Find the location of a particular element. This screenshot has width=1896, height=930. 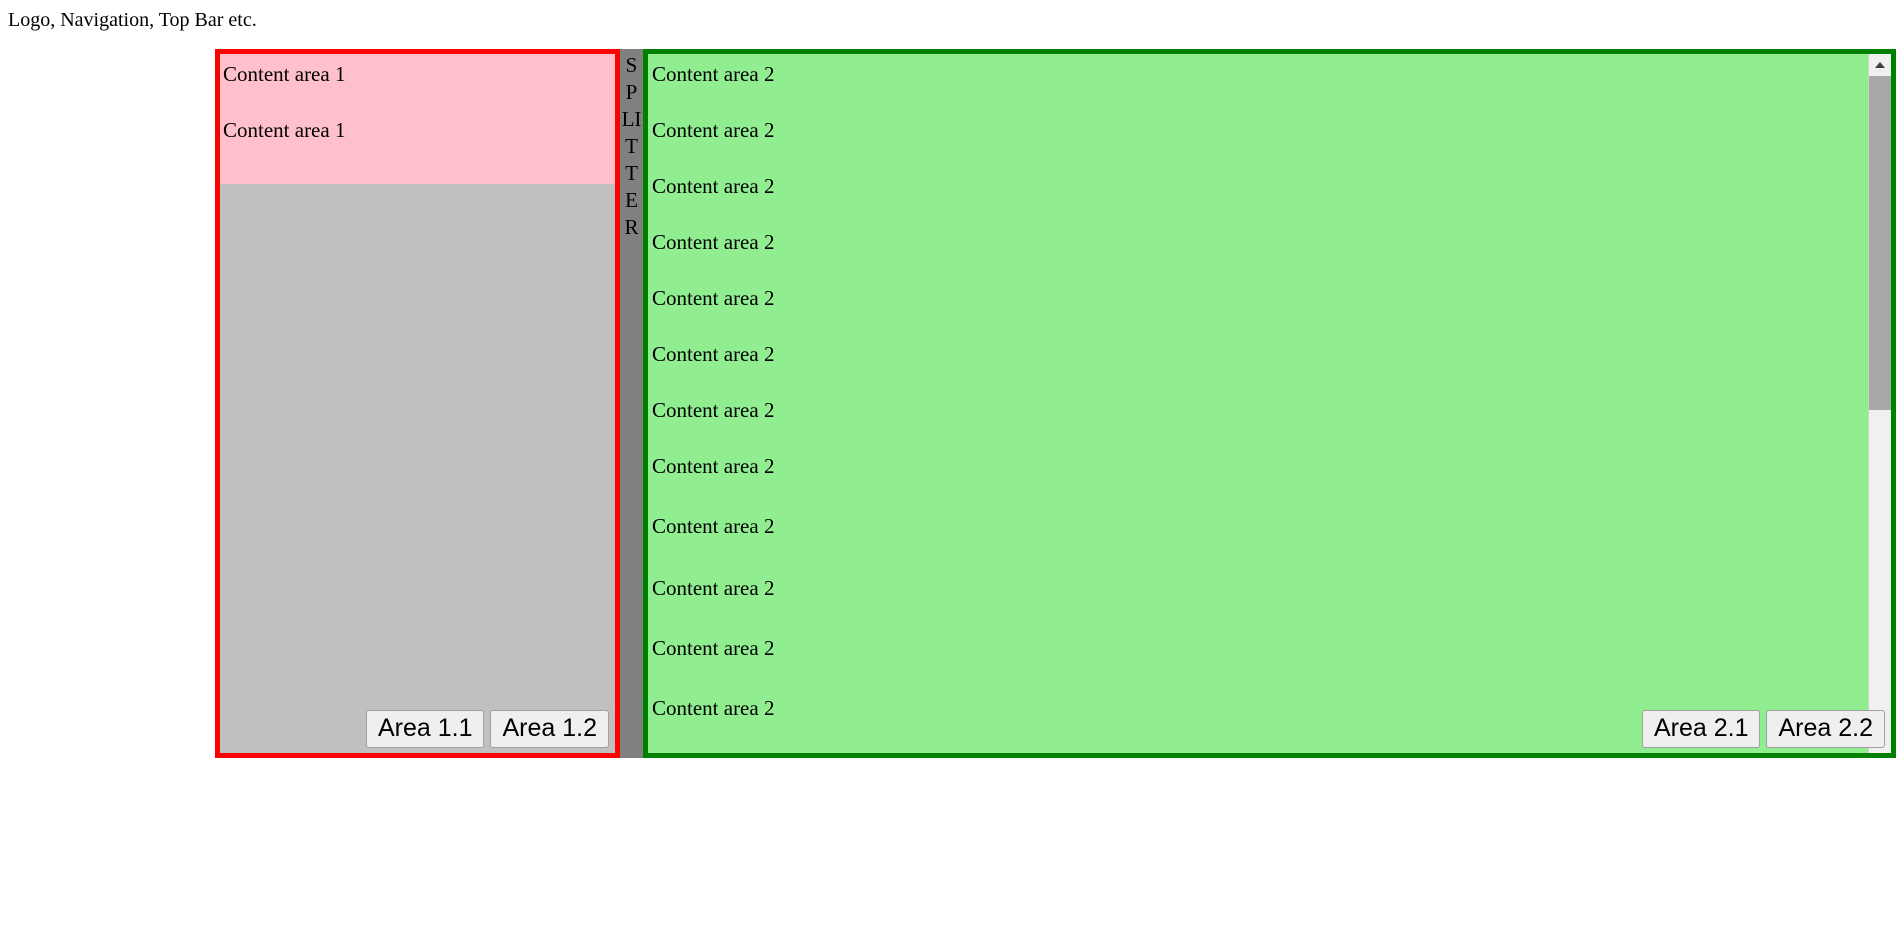

chevron-up-icon is located at coordinates (1880, 65).